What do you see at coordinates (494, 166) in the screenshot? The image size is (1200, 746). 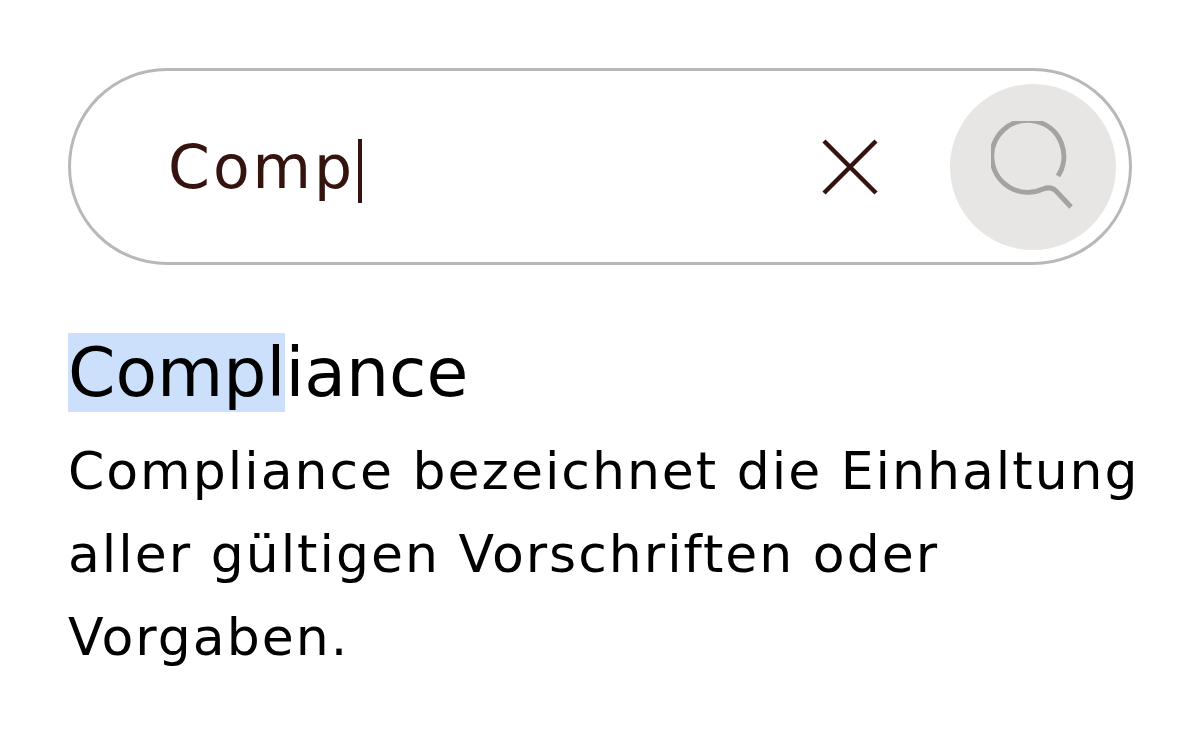 I see `search-input: Comp` at bounding box center [494, 166].